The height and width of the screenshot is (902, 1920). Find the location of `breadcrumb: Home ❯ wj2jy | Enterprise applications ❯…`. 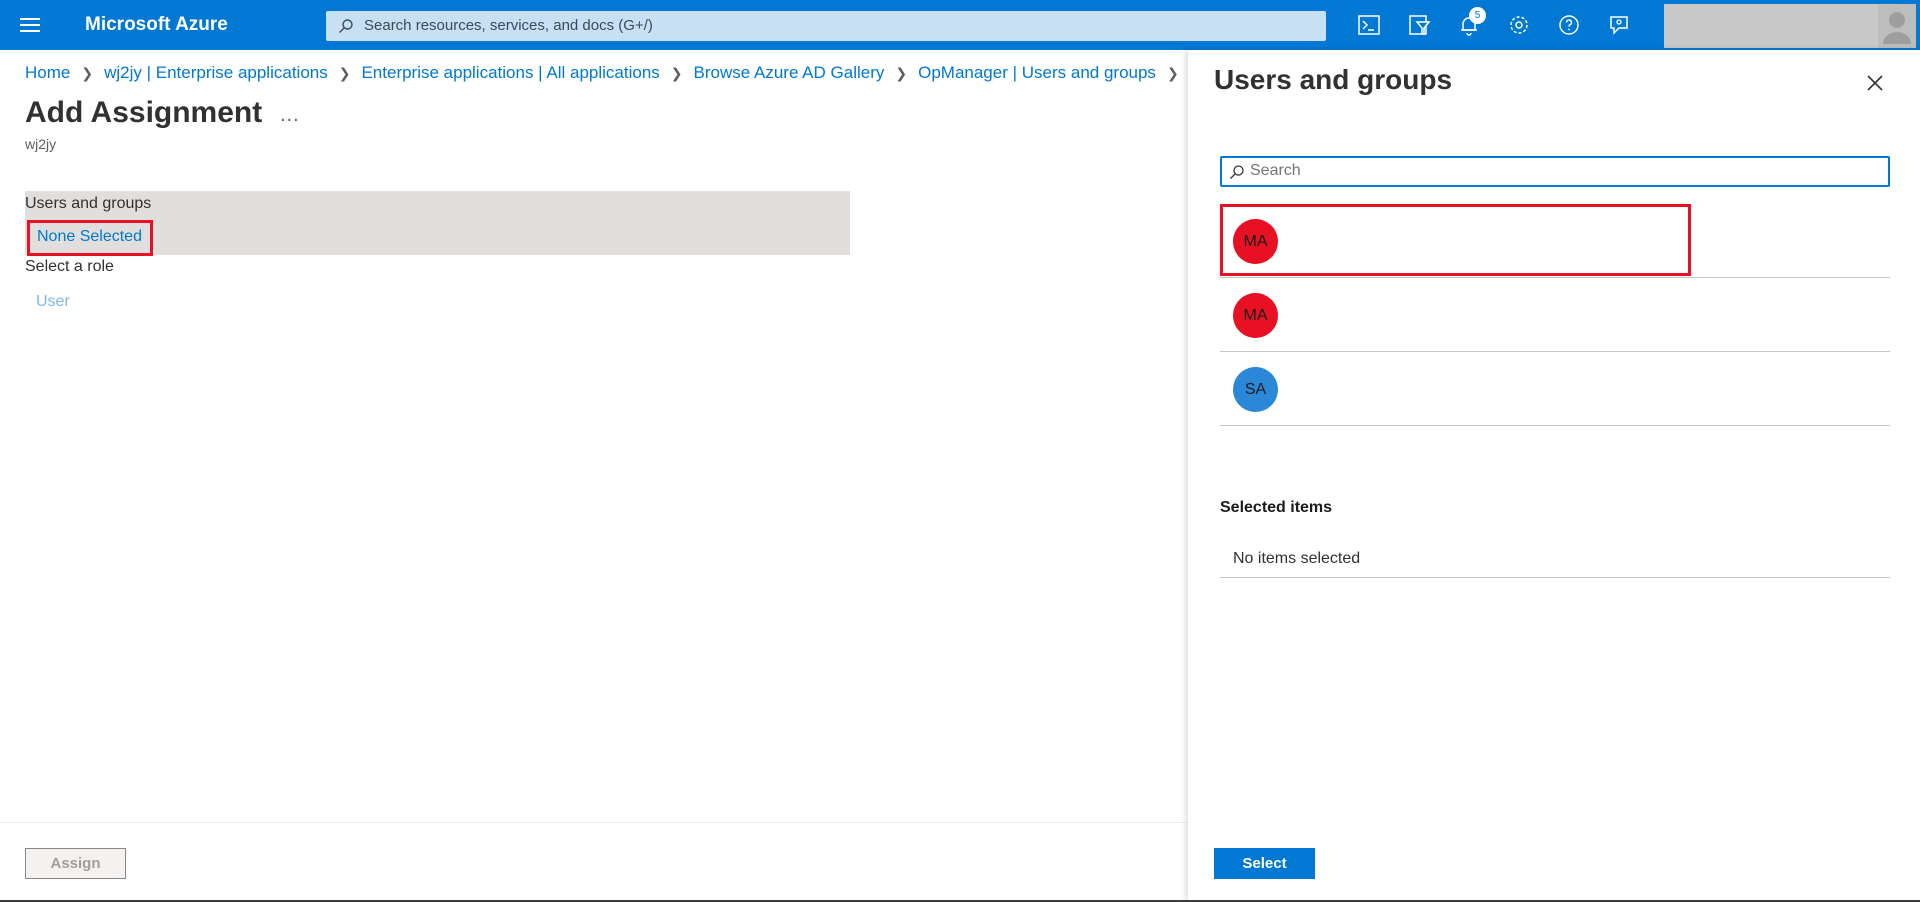

breadcrumb: Home ❯ wj2jy | Enterprise applications ❯… is located at coordinates (607, 73).